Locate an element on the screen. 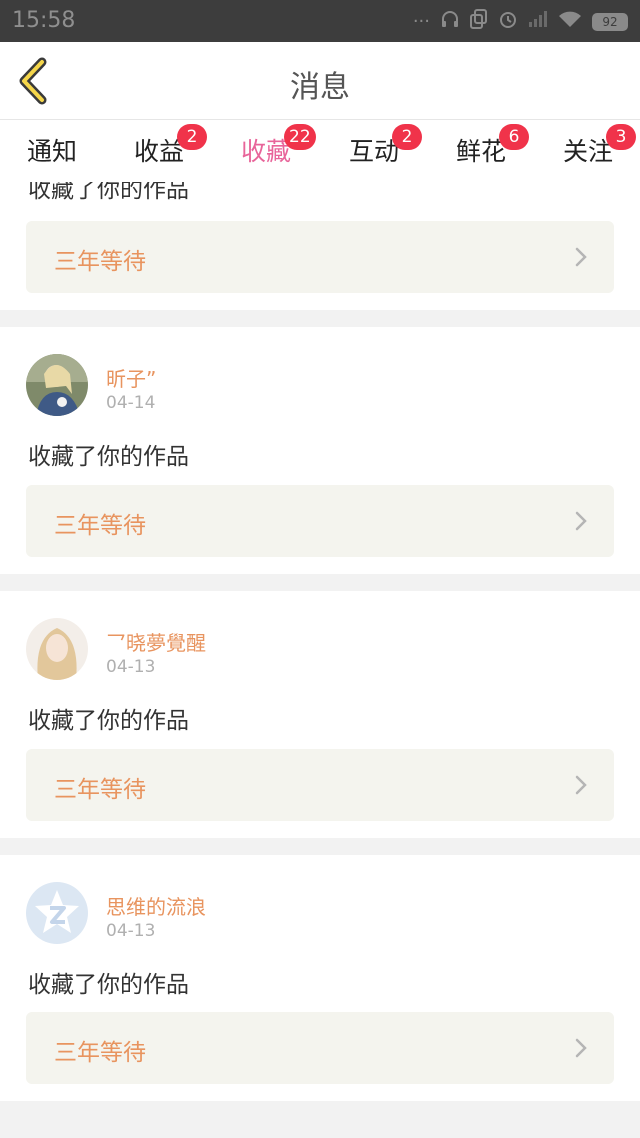 The height and width of the screenshot is (1138, 640). tab-following: 关注 3 is located at coordinates (587, 146).